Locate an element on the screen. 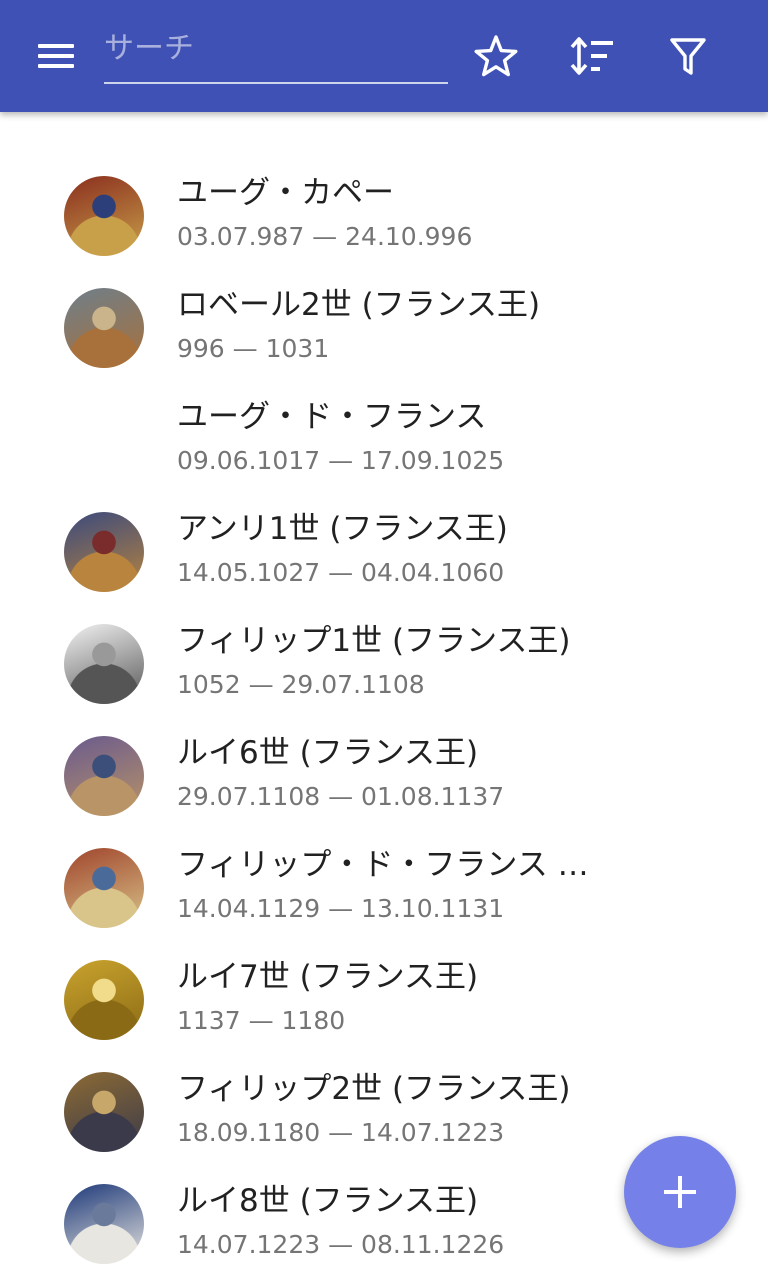  list-item: ロベール2世 (フランス王) 996 — 1031 is located at coordinates (384, 328).